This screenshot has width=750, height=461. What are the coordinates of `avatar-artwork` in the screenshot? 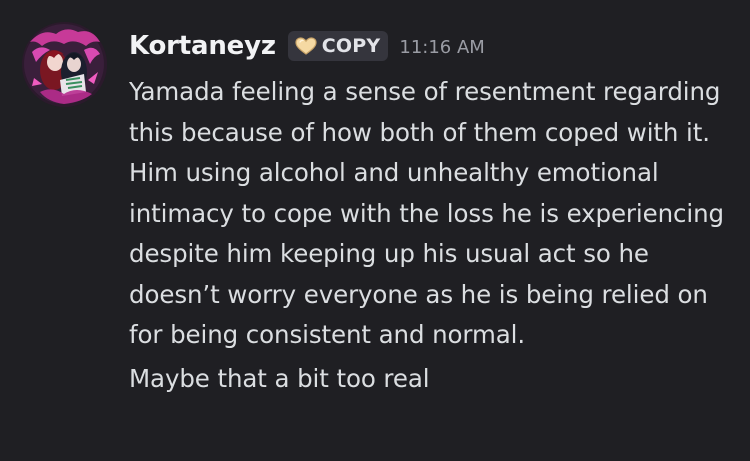 It's located at (64, 64).